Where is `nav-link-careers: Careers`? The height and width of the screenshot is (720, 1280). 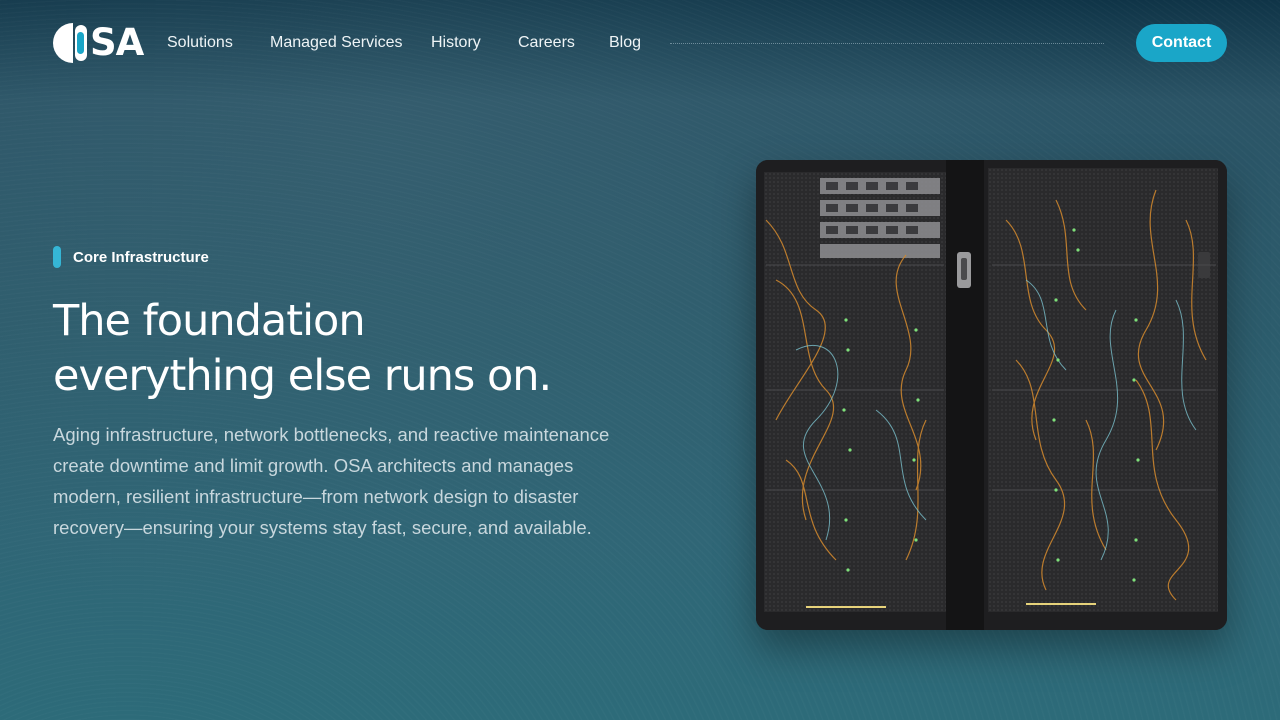 nav-link-careers: Careers is located at coordinates (546, 43).